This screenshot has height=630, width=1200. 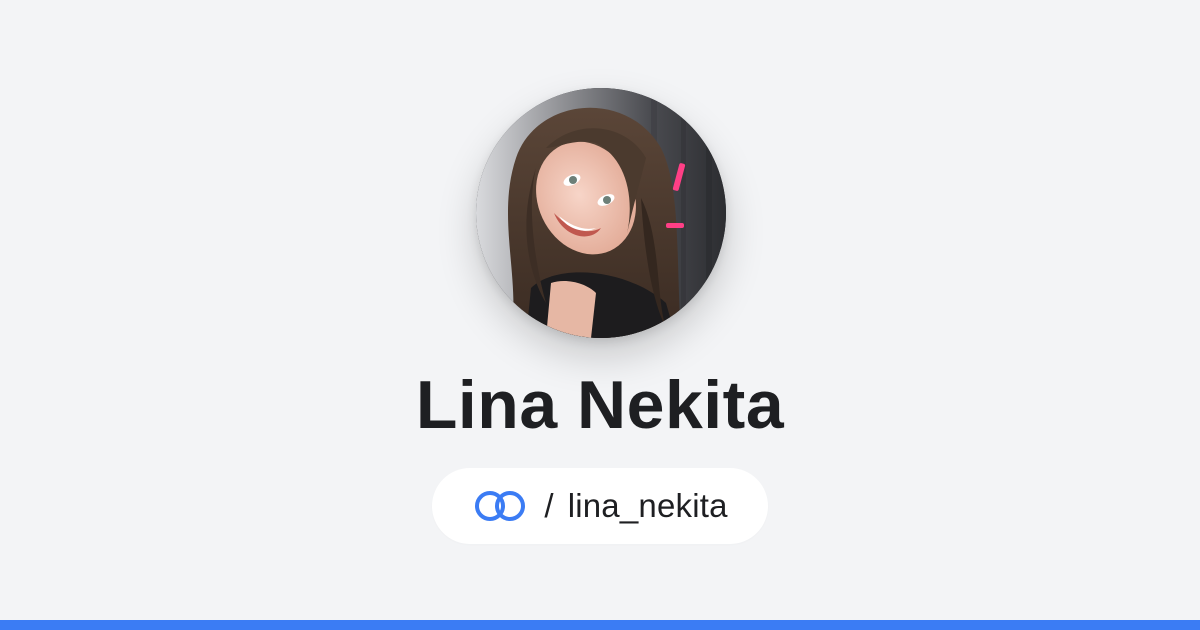 I want to click on avatar, so click(x=601, y=213).